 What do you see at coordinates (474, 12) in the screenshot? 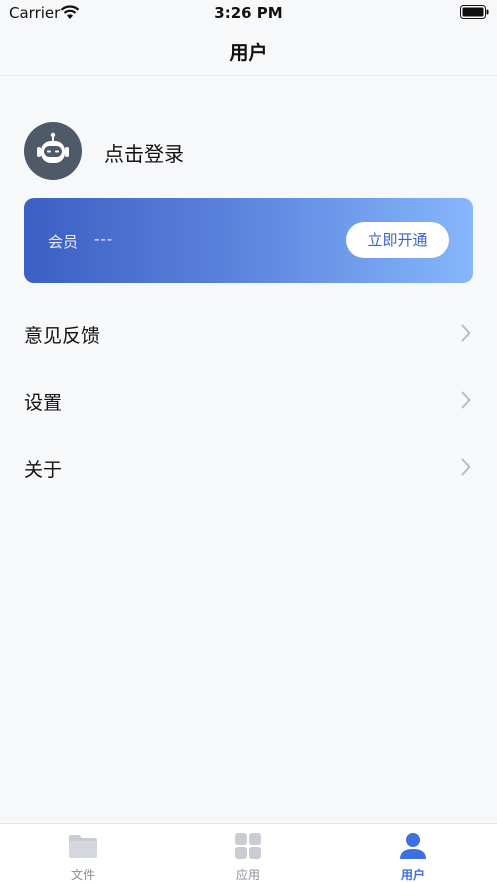
I see `battery-icon` at bounding box center [474, 12].